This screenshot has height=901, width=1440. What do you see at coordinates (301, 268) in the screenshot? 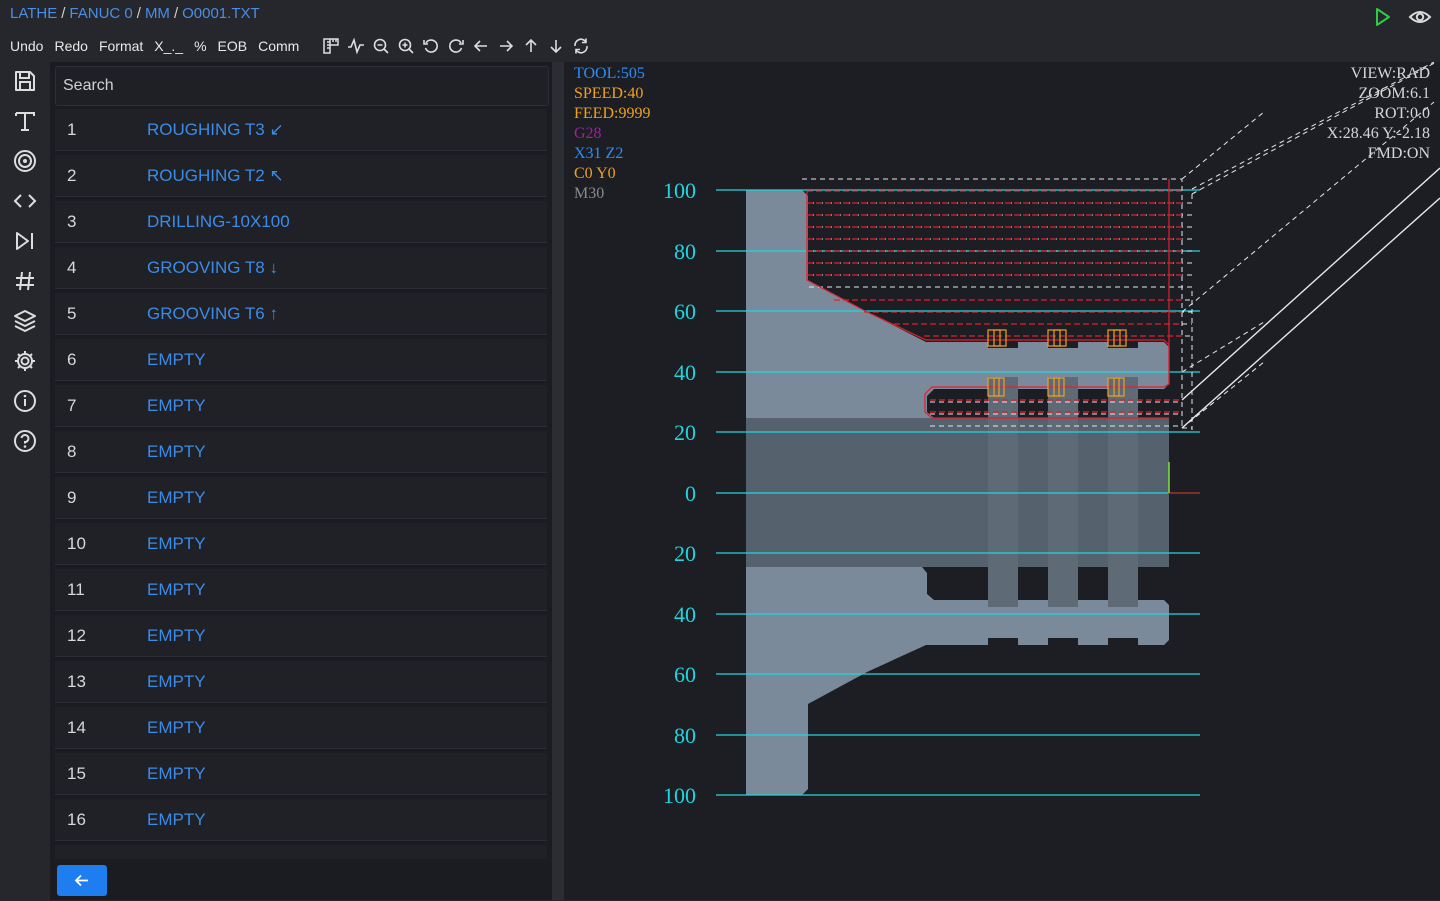
I see `operation-row: 4 GROOVING T8 ↓` at bounding box center [301, 268].